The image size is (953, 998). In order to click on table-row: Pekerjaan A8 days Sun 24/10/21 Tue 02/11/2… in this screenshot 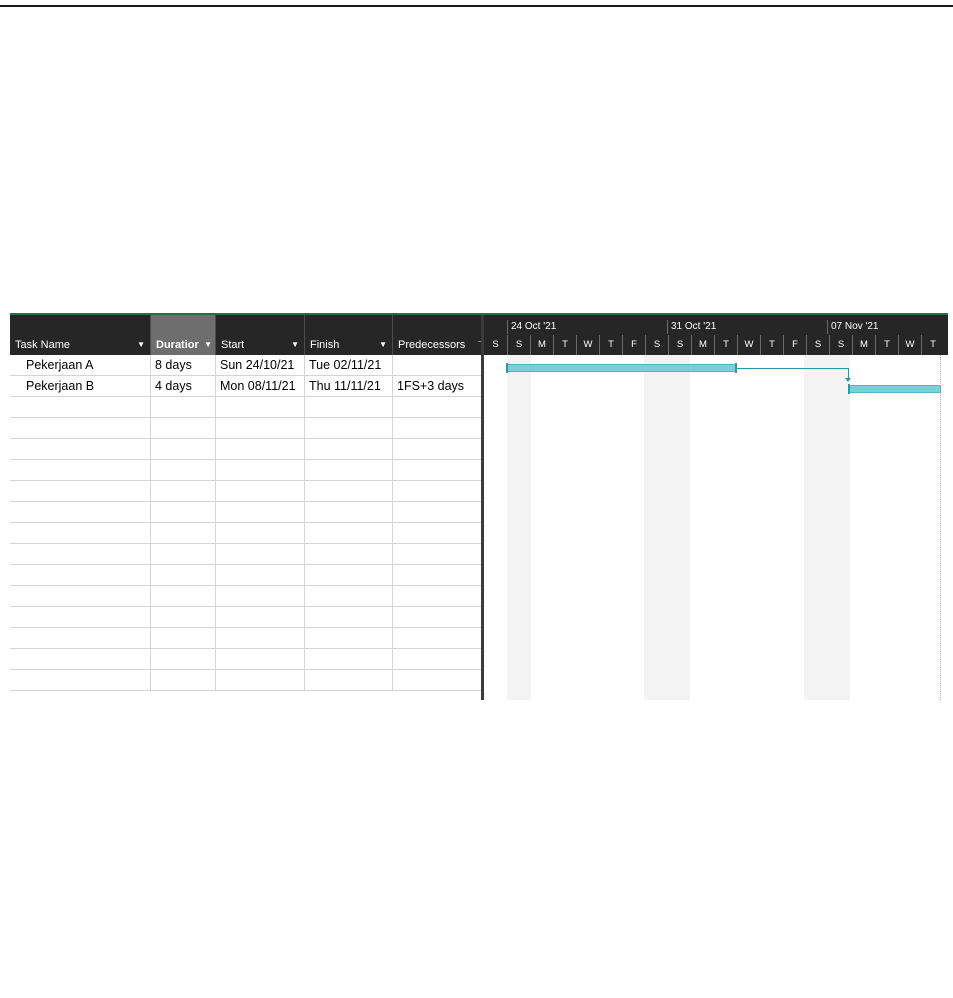, I will do `click(245, 365)`.